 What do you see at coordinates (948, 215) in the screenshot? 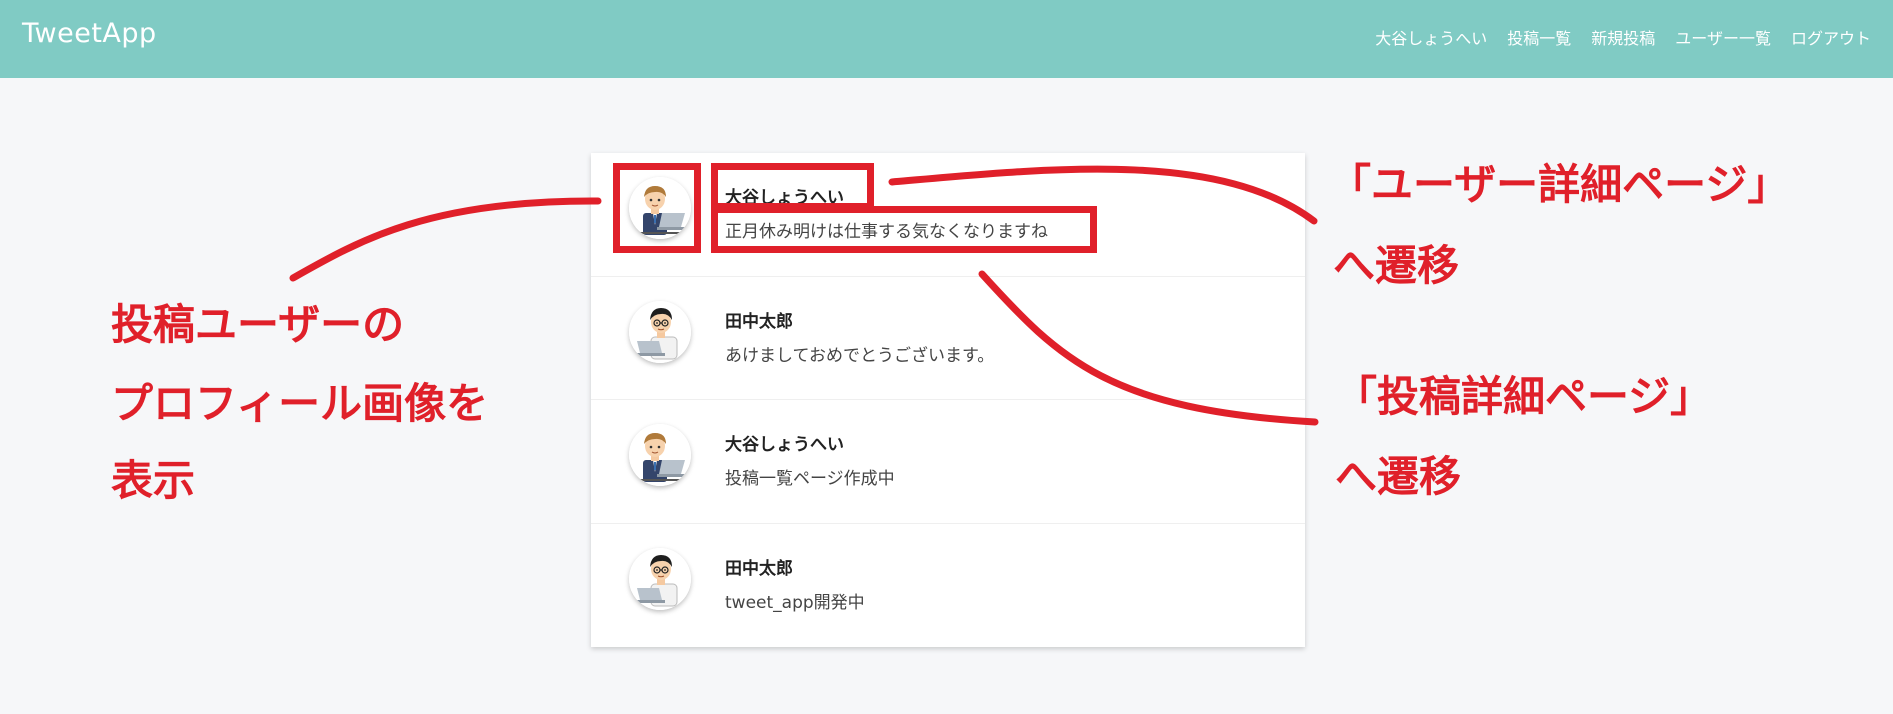
I see `post-item: 大谷しょうへい 正月休み明けは仕事する気なくなりますね` at bounding box center [948, 215].